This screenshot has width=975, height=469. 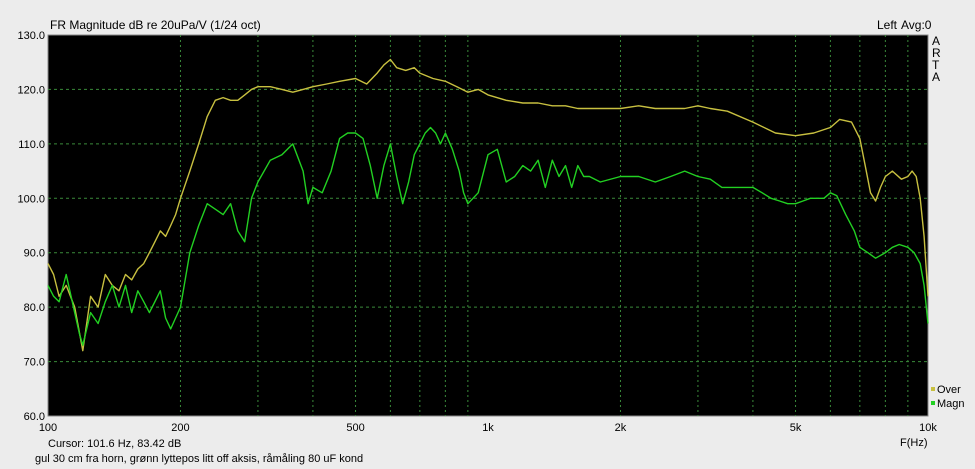 What do you see at coordinates (31, 36) in the screenshot?
I see `y-tick-label: 130.0` at bounding box center [31, 36].